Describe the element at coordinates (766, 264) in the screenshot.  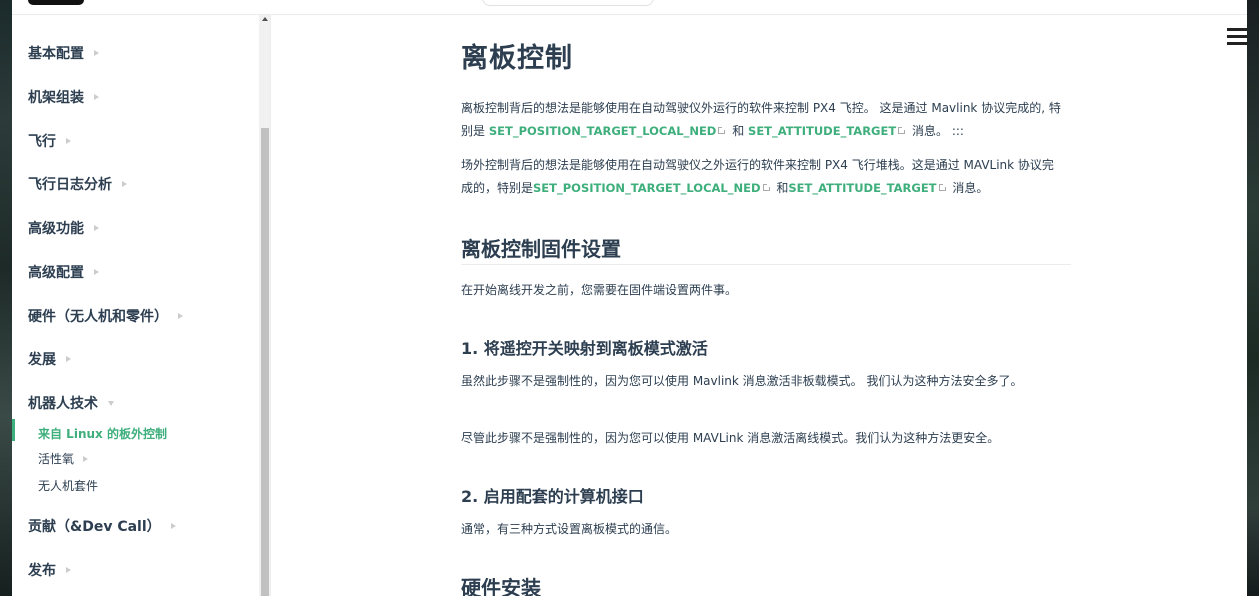
I see `heading-divider` at that location.